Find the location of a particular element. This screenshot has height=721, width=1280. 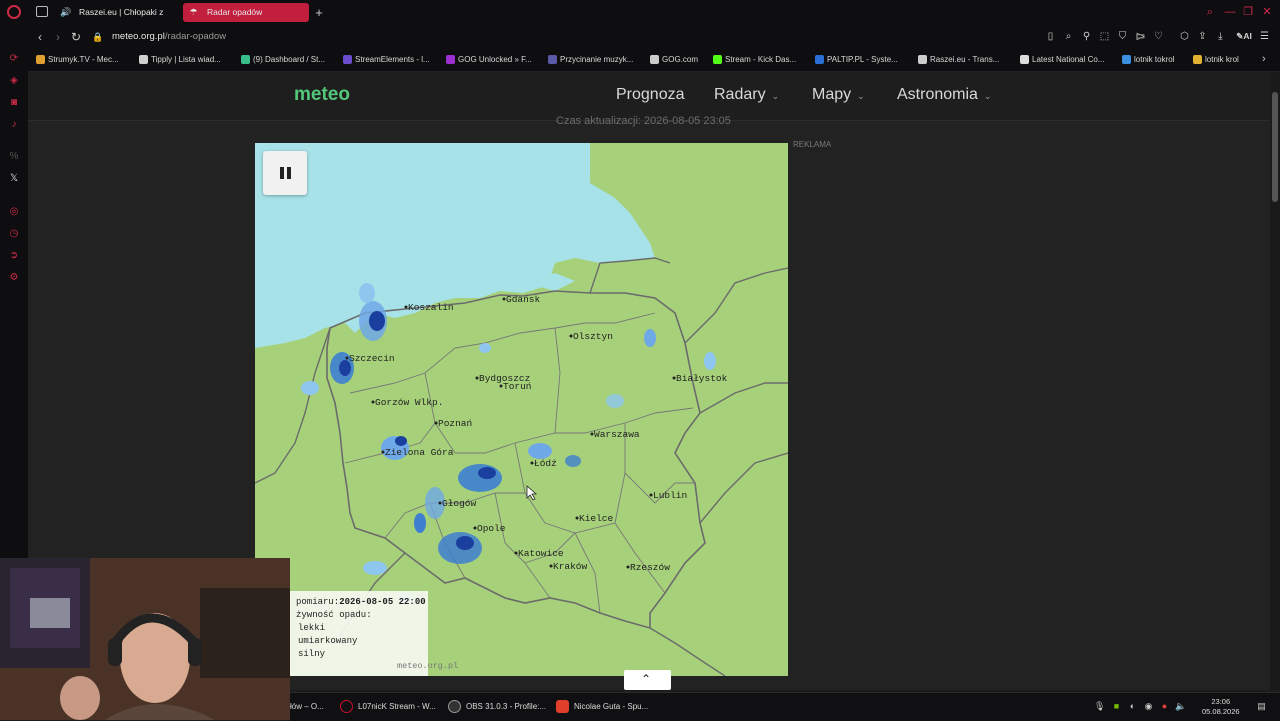

webcam-overlay is located at coordinates (145, 639).